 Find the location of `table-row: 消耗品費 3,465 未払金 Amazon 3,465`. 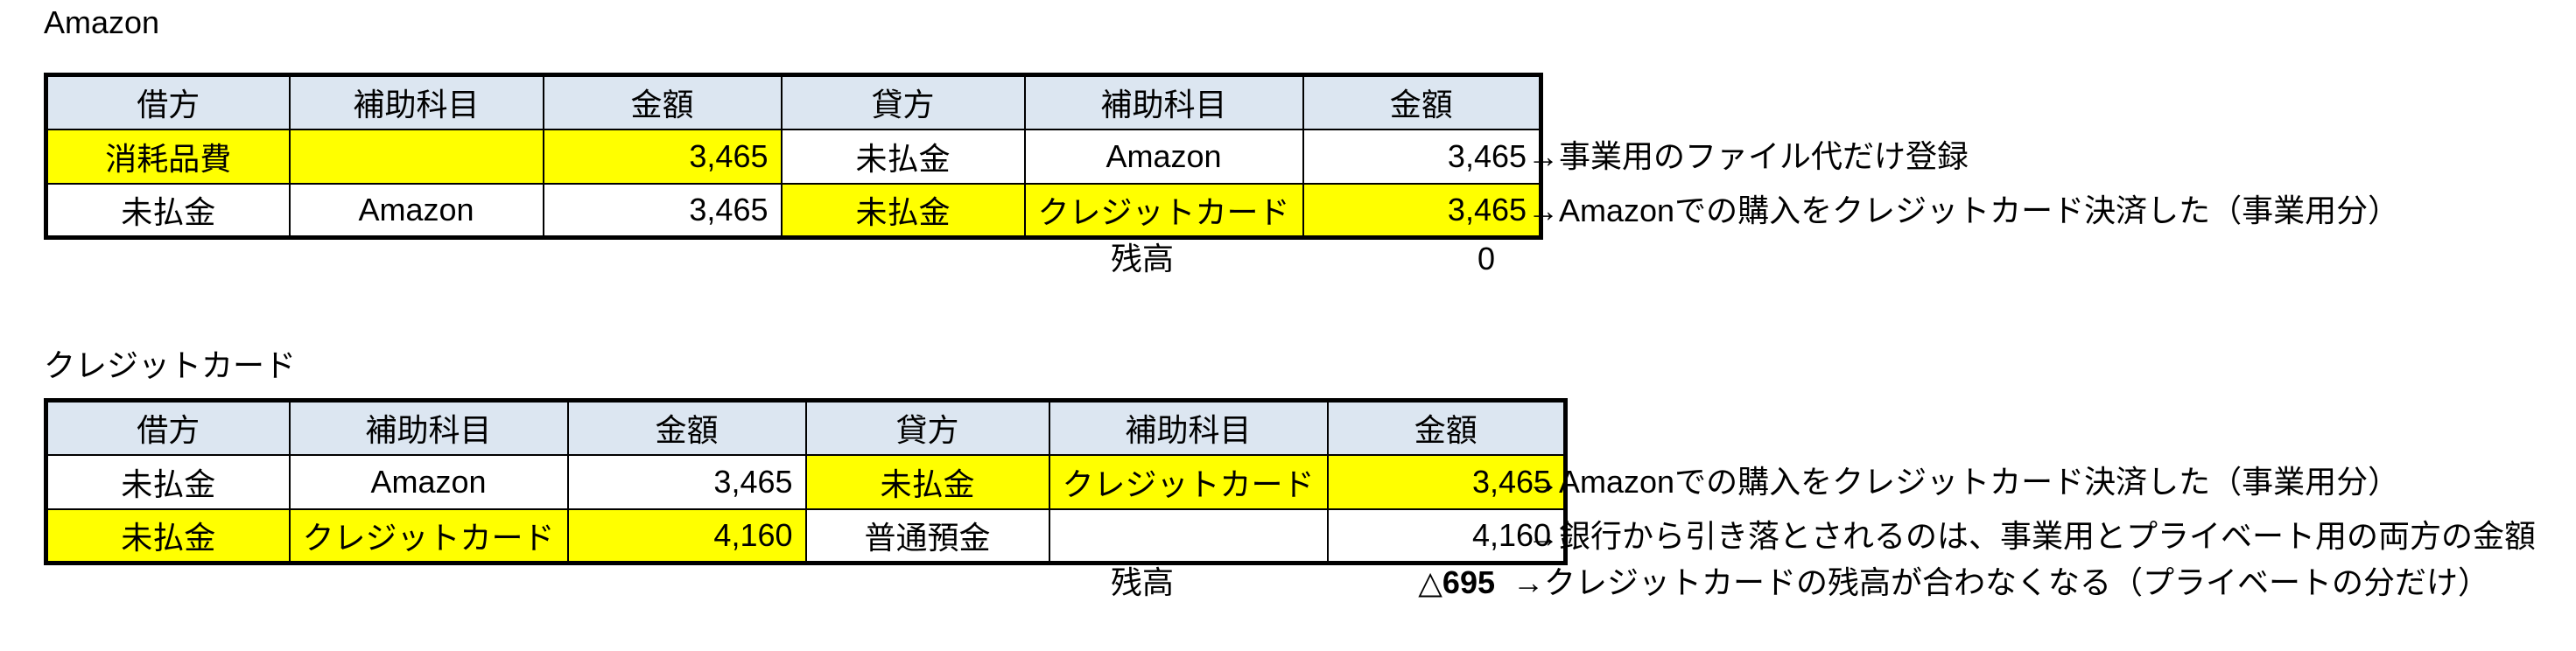

table-row: 消耗品費 3,465 未払金 Amazon 3,465 is located at coordinates (794, 156).